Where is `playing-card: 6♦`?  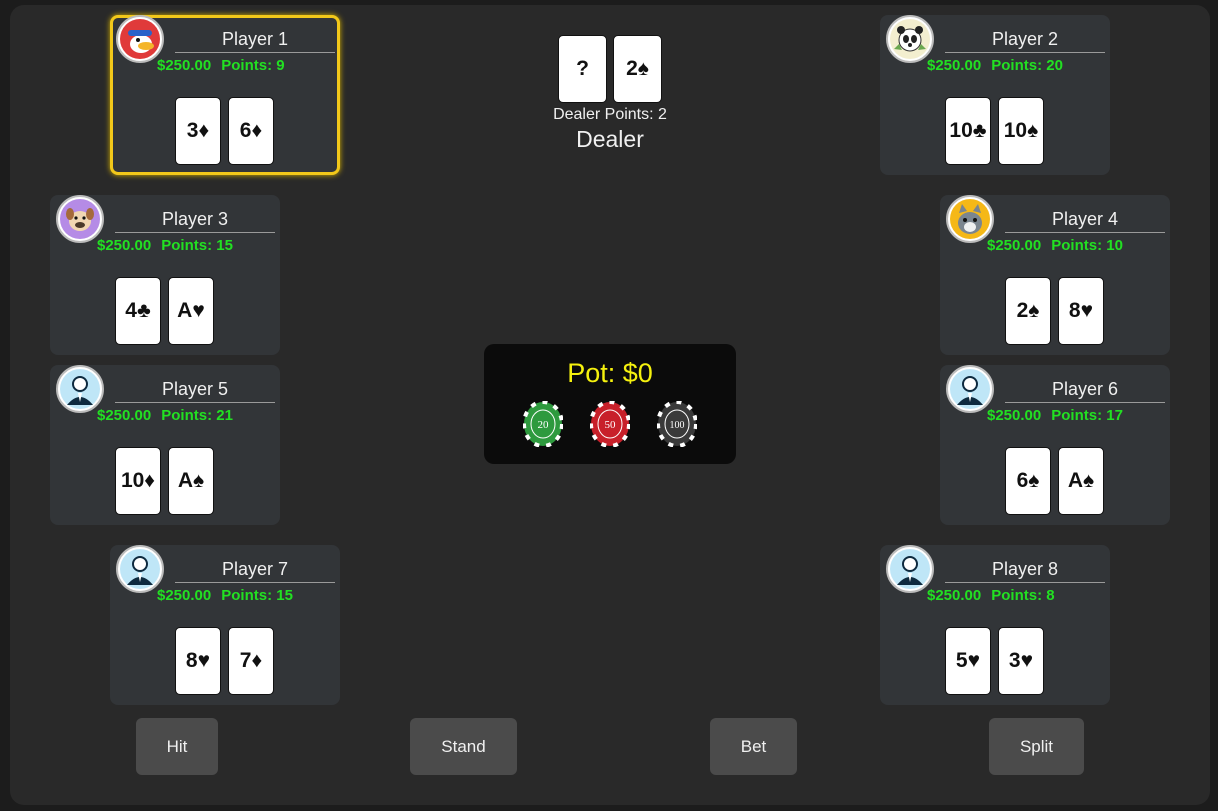
playing-card: 6♦ is located at coordinates (251, 131).